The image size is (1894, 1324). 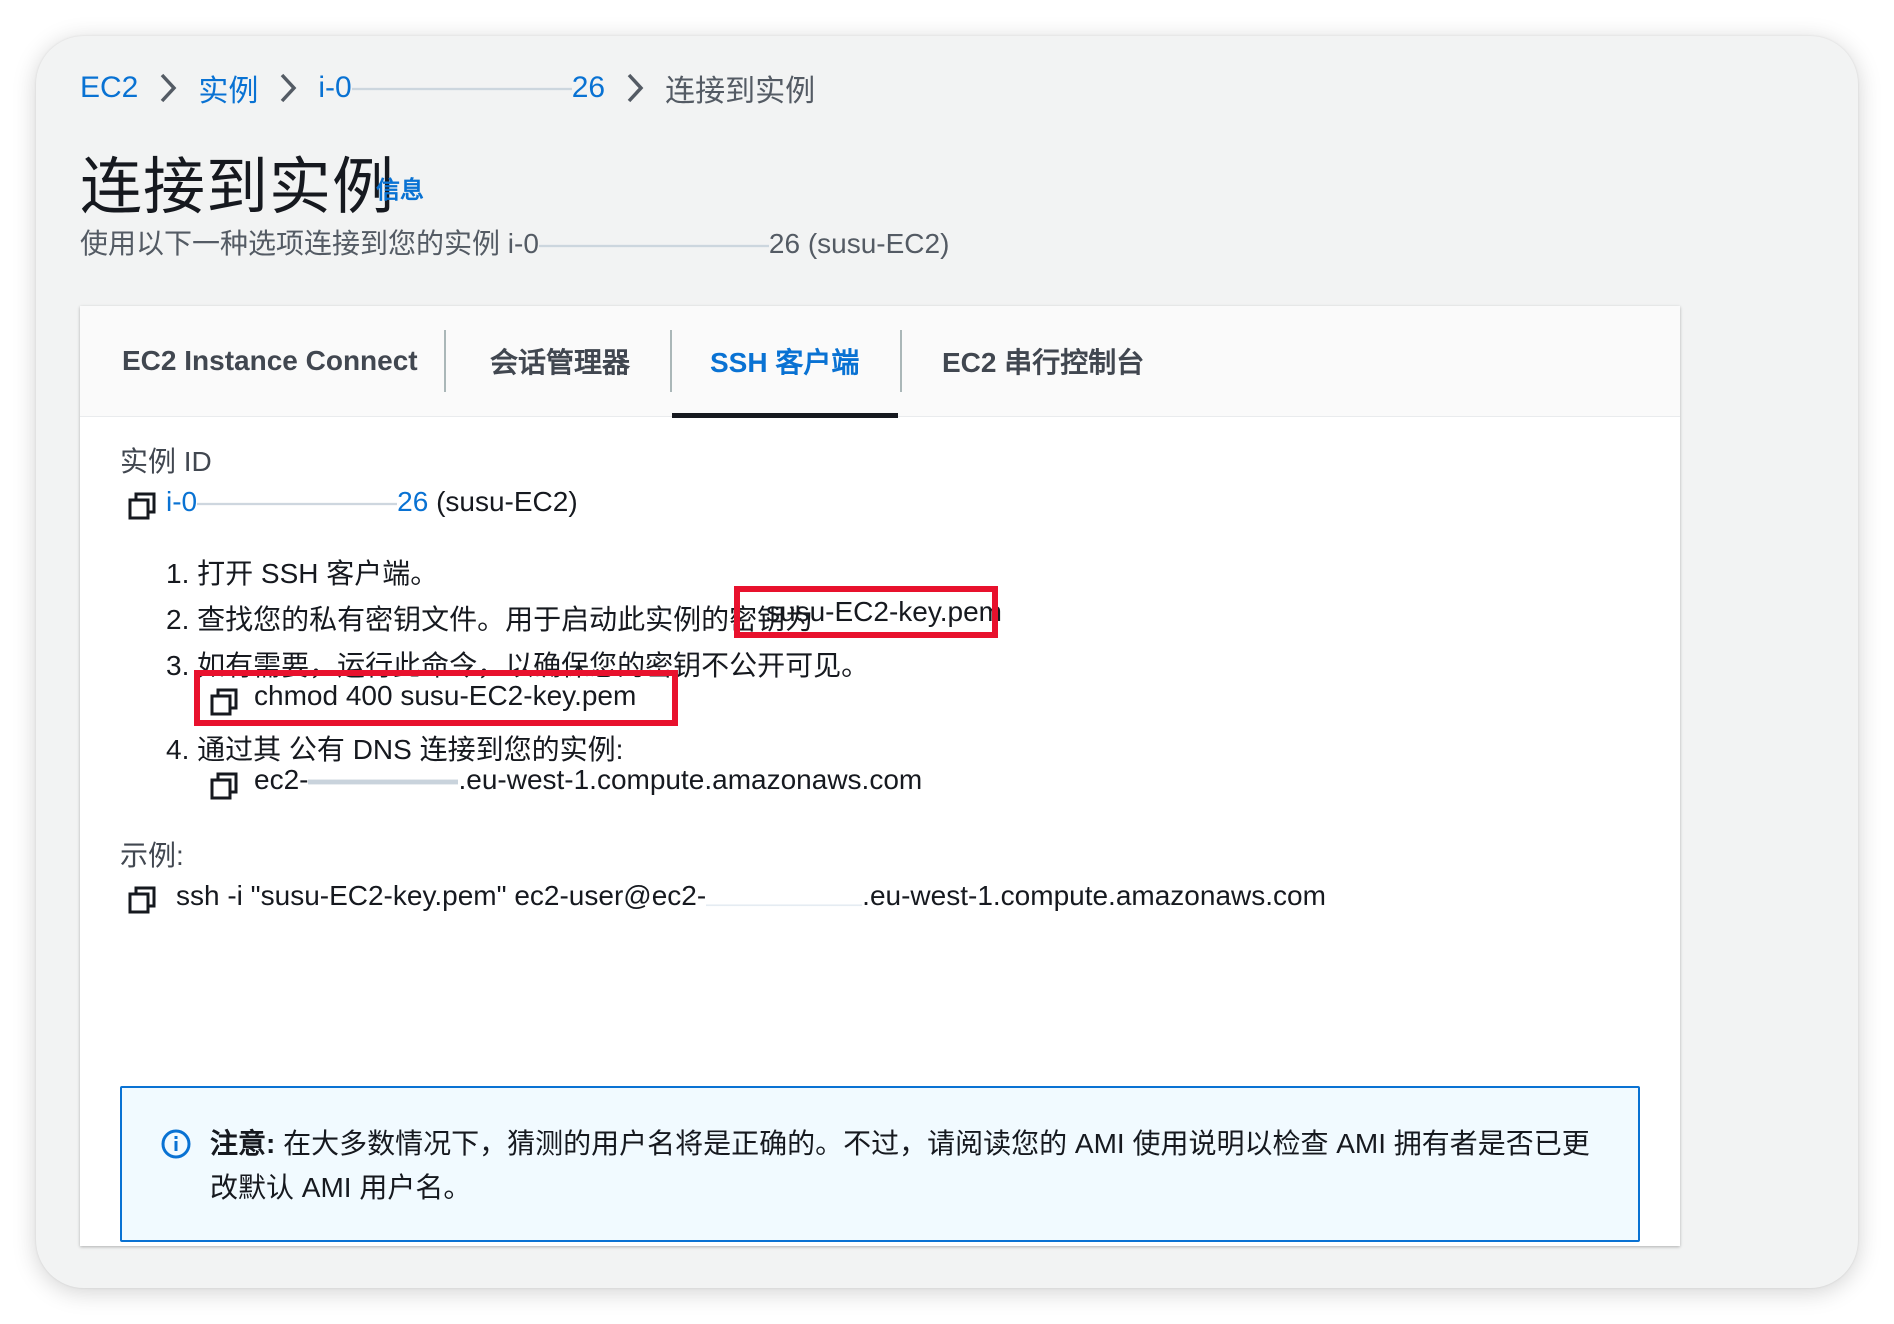 What do you see at coordinates (182, 501) in the screenshot?
I see `instance-id-prefix: i-0` at bounding box center [182, 501].